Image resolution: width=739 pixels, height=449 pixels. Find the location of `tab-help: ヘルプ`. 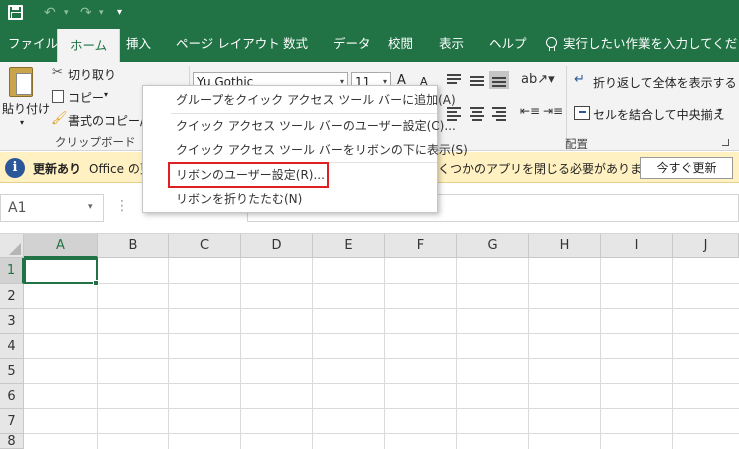

tab-help: ヘルプ is located at coordinates (508, 44).